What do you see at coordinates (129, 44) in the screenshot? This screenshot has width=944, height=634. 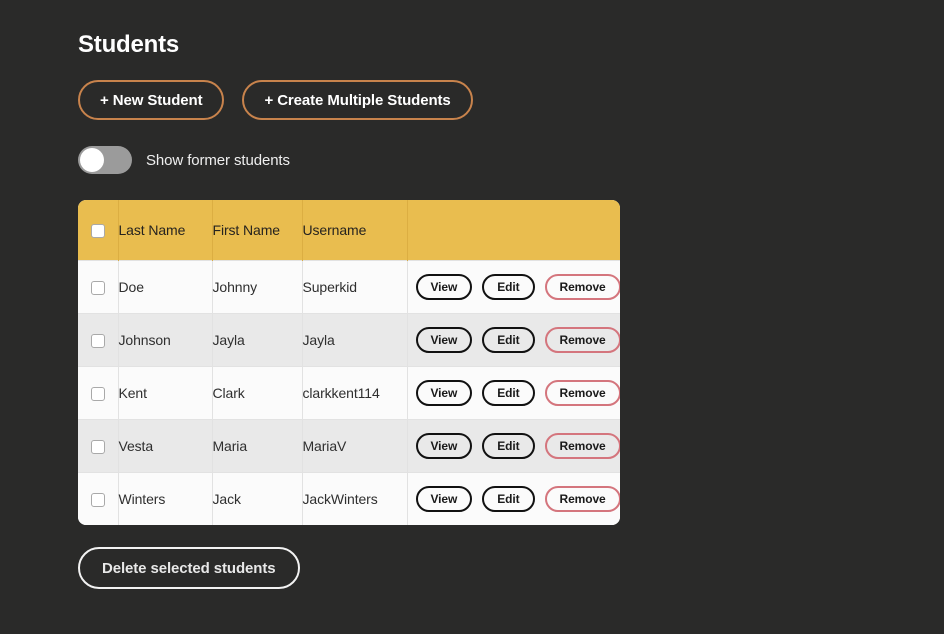 I see `page-title: Students` at bounding box center [129, 44].